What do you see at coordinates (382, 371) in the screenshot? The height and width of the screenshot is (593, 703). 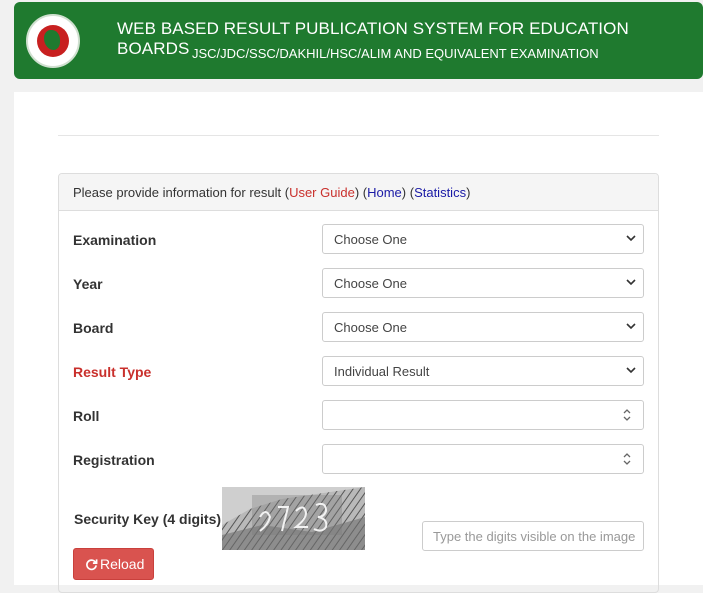 I see `result-type-value: Individual Result` at bounding box center [382, 371].